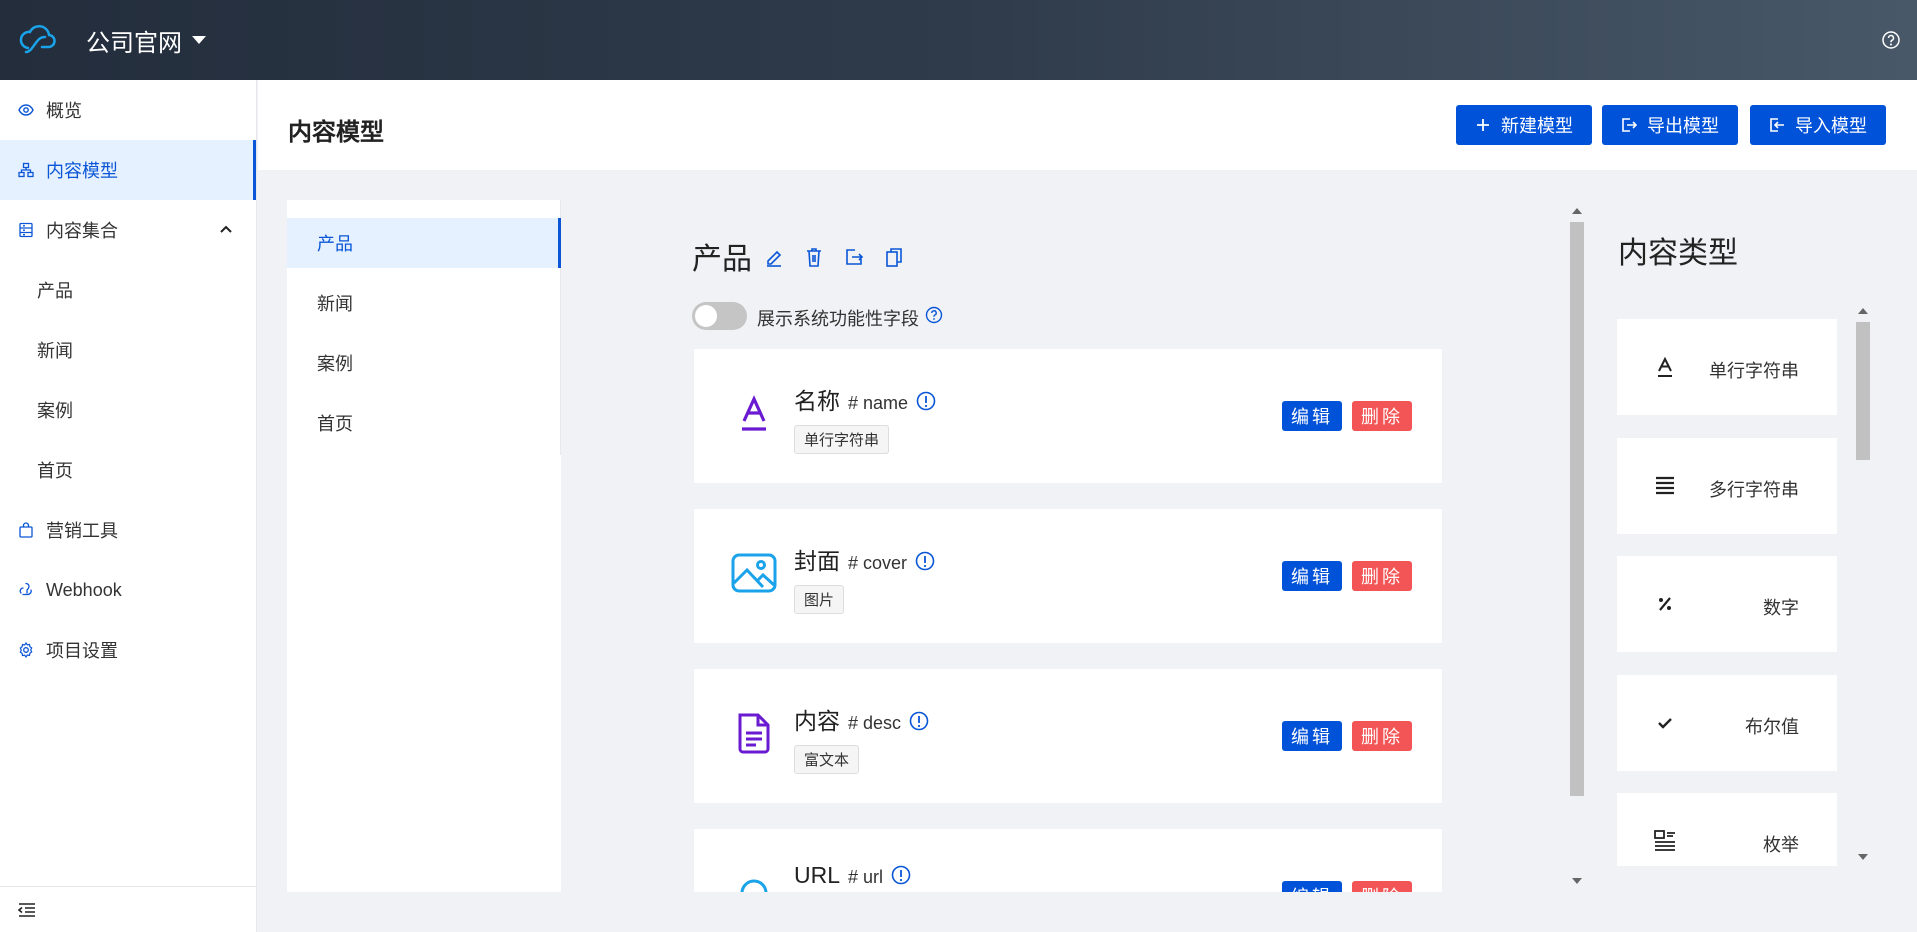 The image size is (1917, 932). What do you see at coordinates (128, 470) in the screenshot?
I see `sidebar-subitem-home: 首页` at bounding box center [128, 470].